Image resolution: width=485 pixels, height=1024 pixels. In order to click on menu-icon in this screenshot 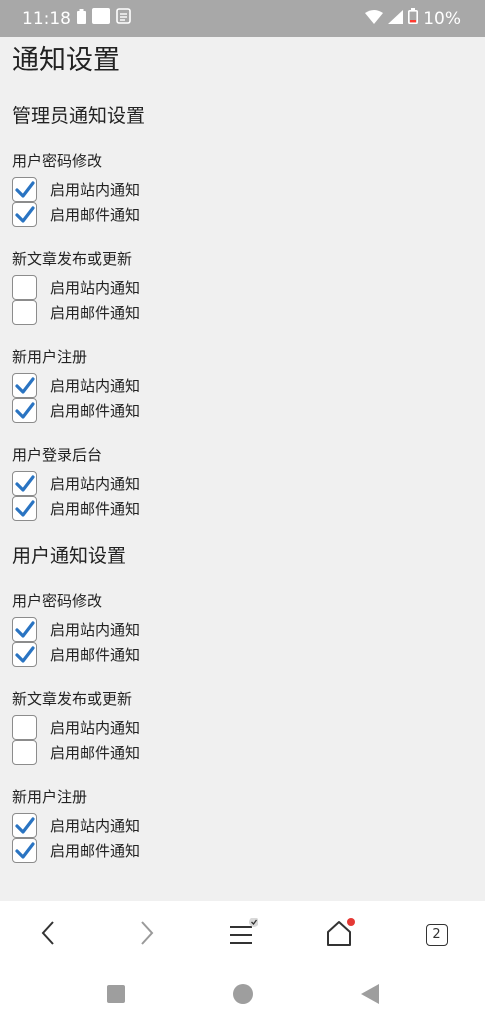, I will do `click(243, 934)`.